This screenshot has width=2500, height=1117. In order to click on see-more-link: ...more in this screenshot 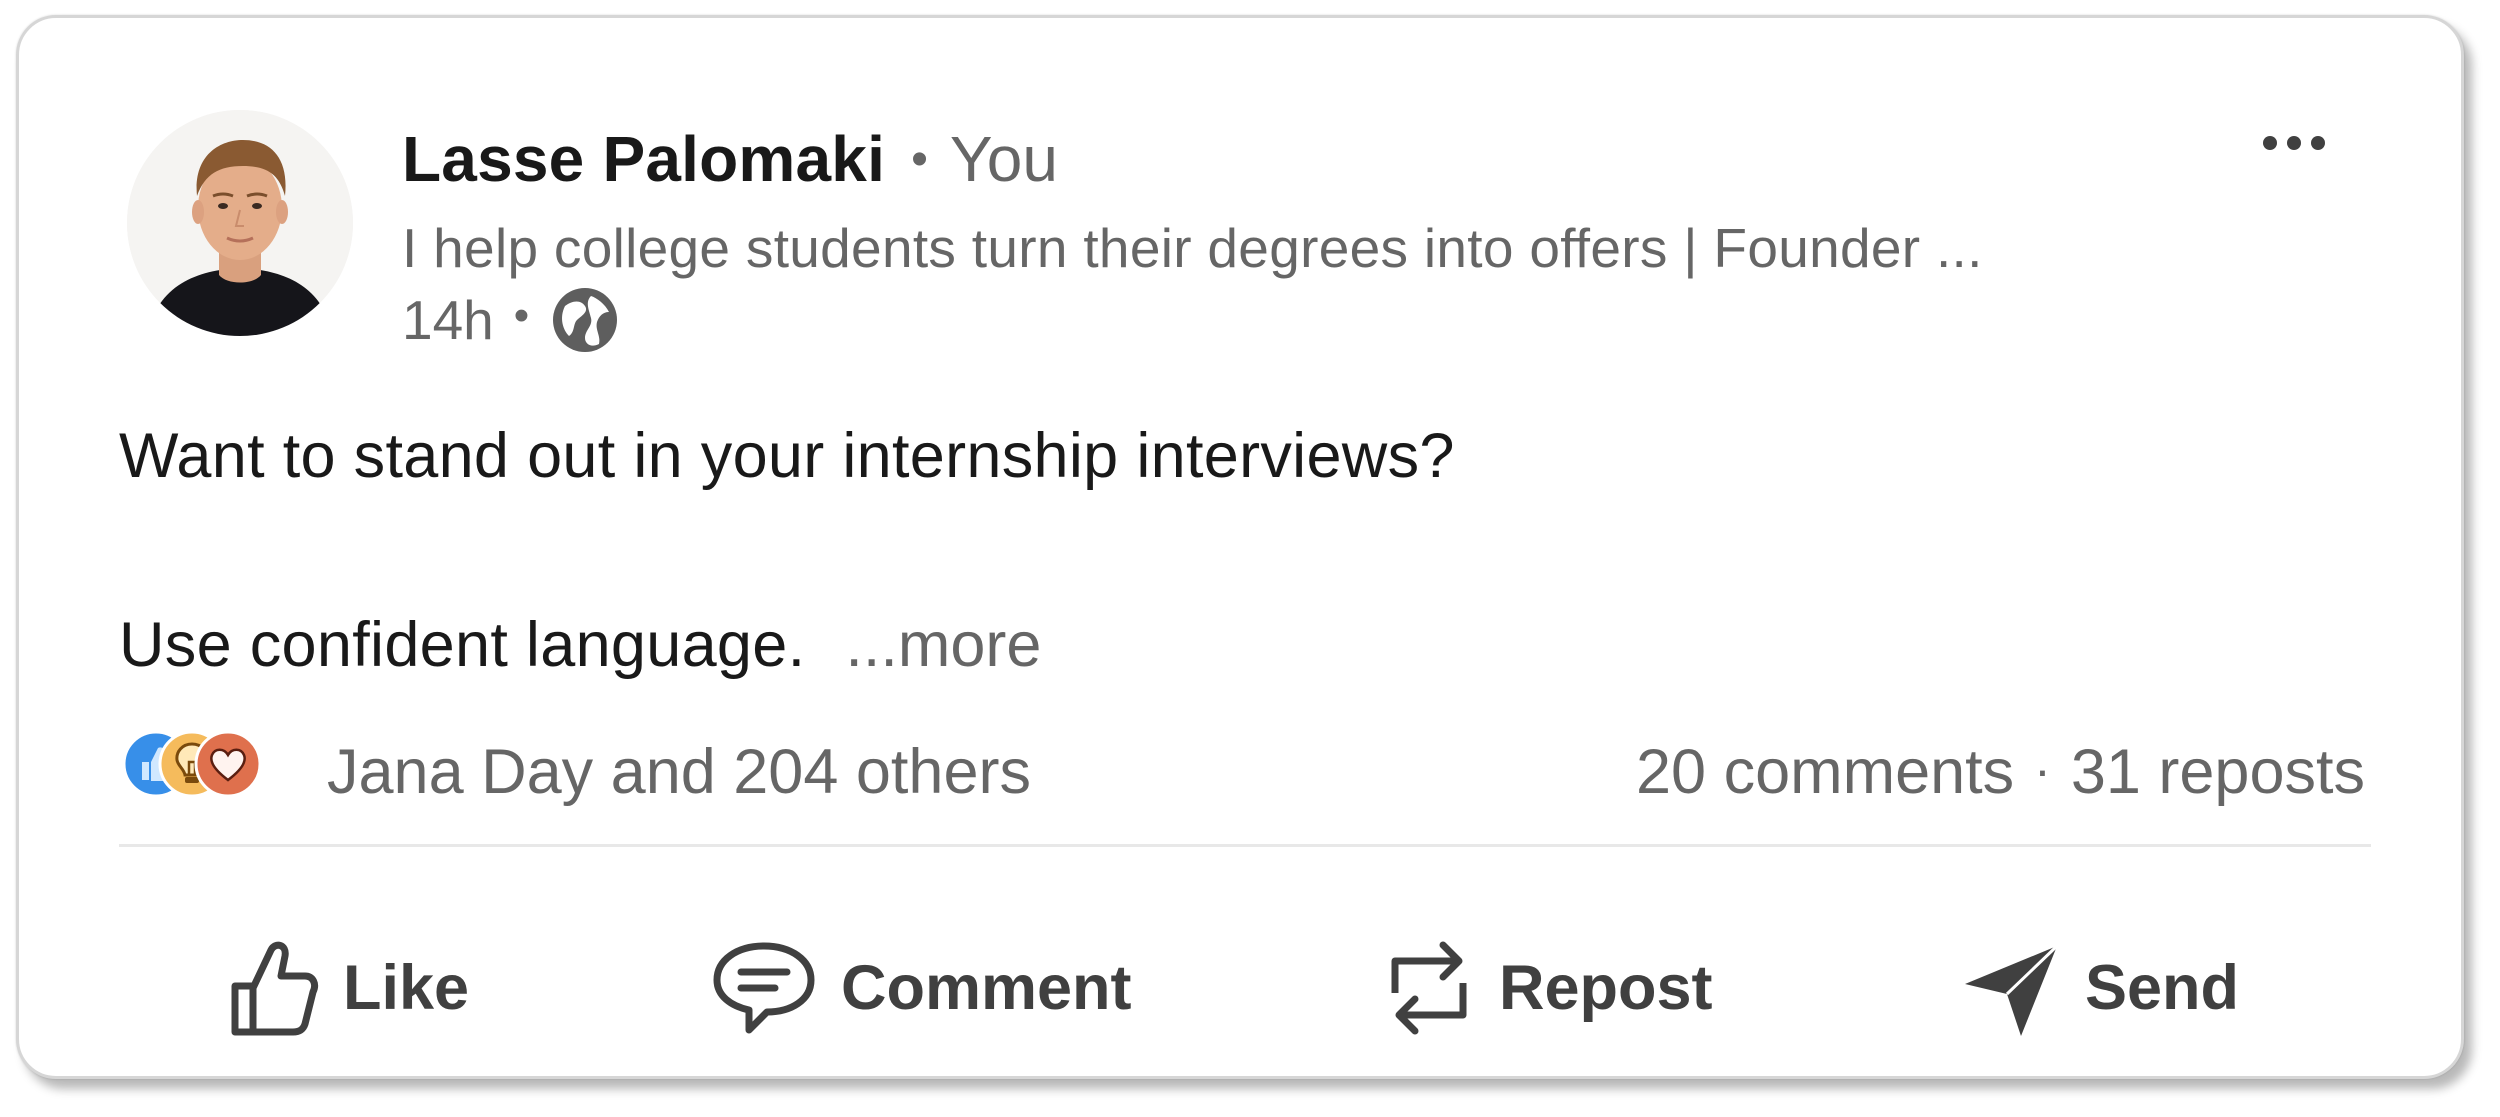, I will do `click(943, 645)`.